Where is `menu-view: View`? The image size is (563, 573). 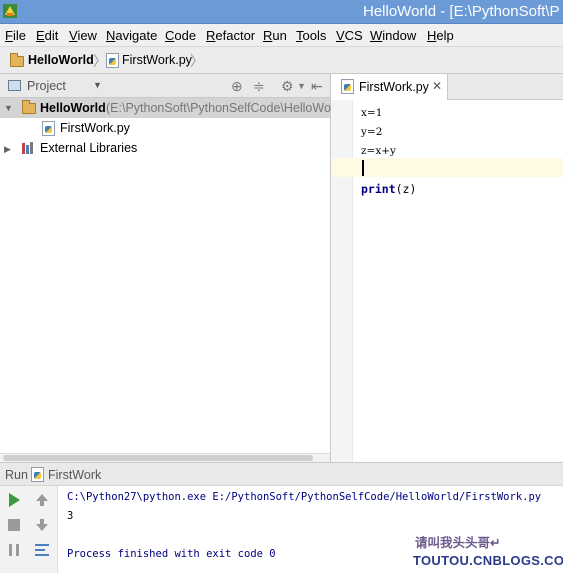
menu-view: View is located at coordinates (83, 35).